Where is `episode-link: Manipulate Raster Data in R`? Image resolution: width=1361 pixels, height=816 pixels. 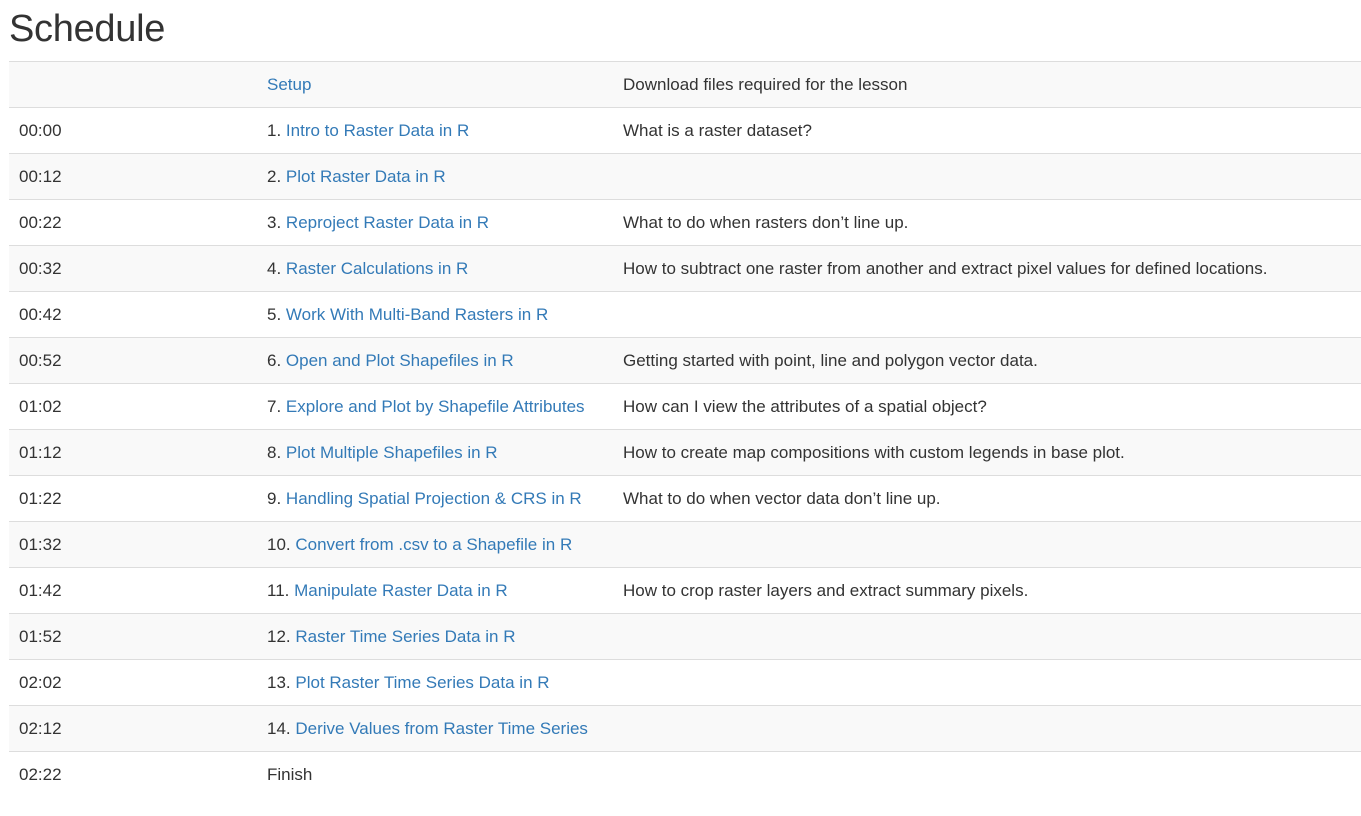
episode-link: Manipulate Raster Data in R is located at coordinates (401, 590).